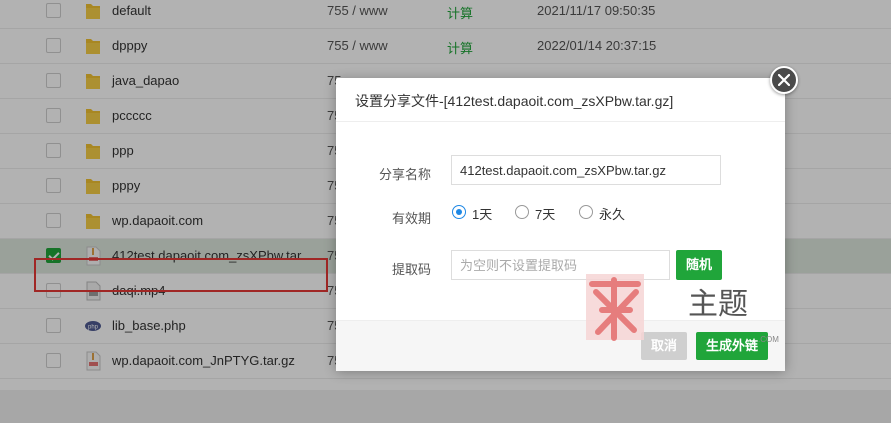  What do you see at coordinates (612, 214) in the screenshot?
I see `validity-option-label: 永久` at bounding box center [612, 214].